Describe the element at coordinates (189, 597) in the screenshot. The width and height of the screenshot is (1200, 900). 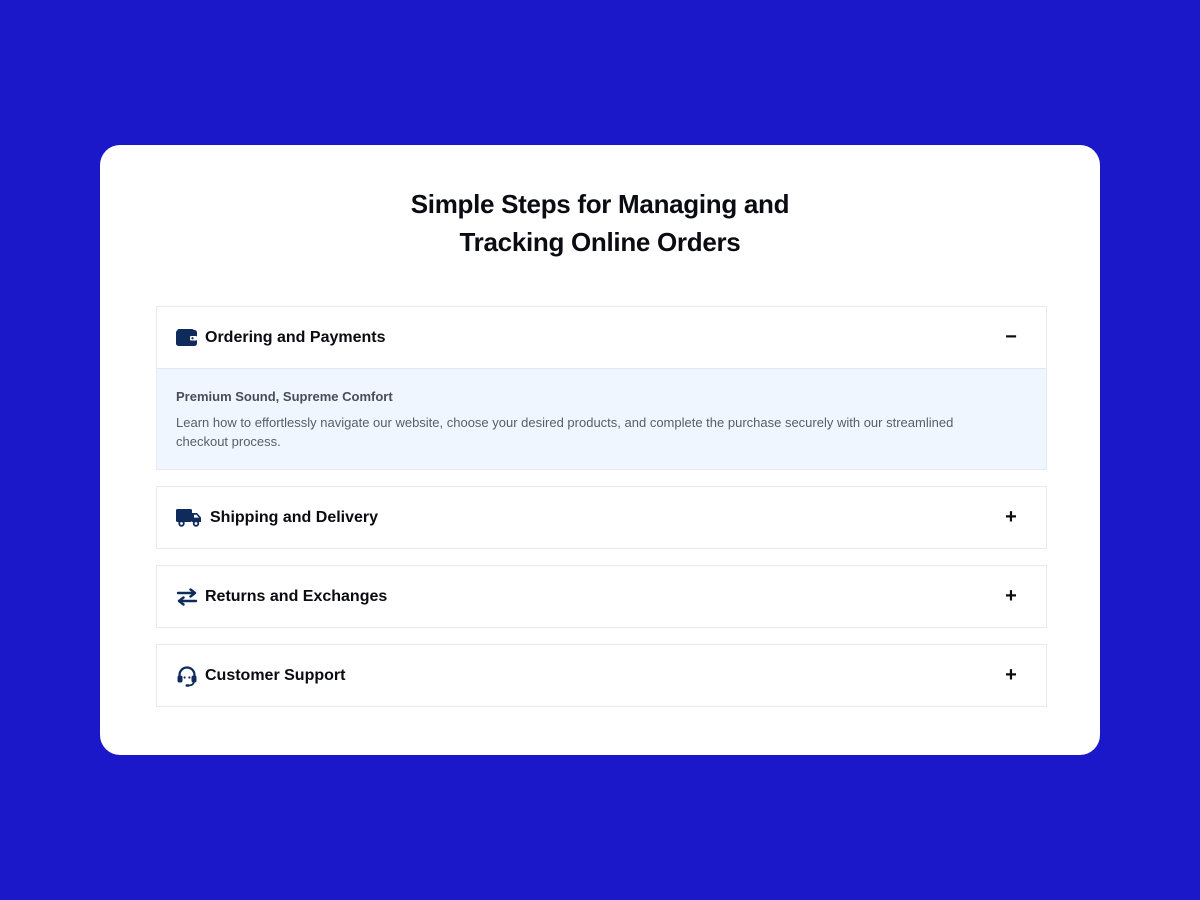
I see `exchange-arrows-icon` at that location.